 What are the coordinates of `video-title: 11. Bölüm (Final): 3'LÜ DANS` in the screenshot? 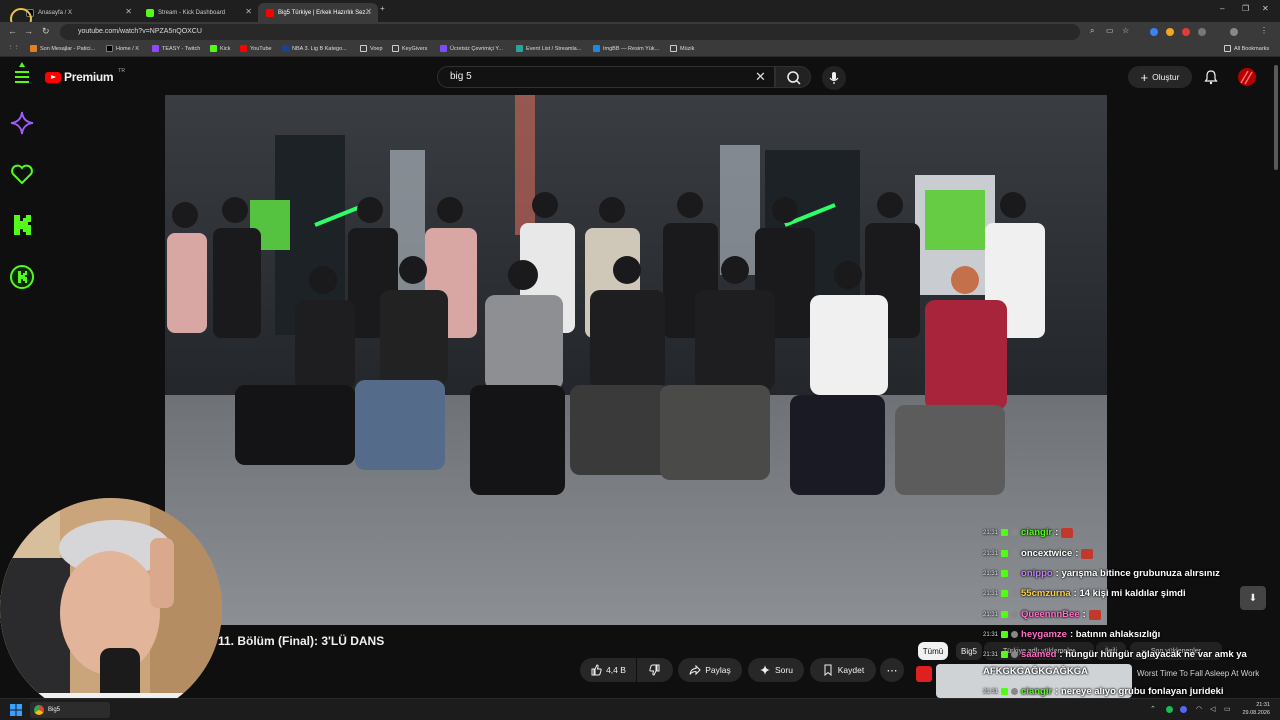 It's located at (301, 641).